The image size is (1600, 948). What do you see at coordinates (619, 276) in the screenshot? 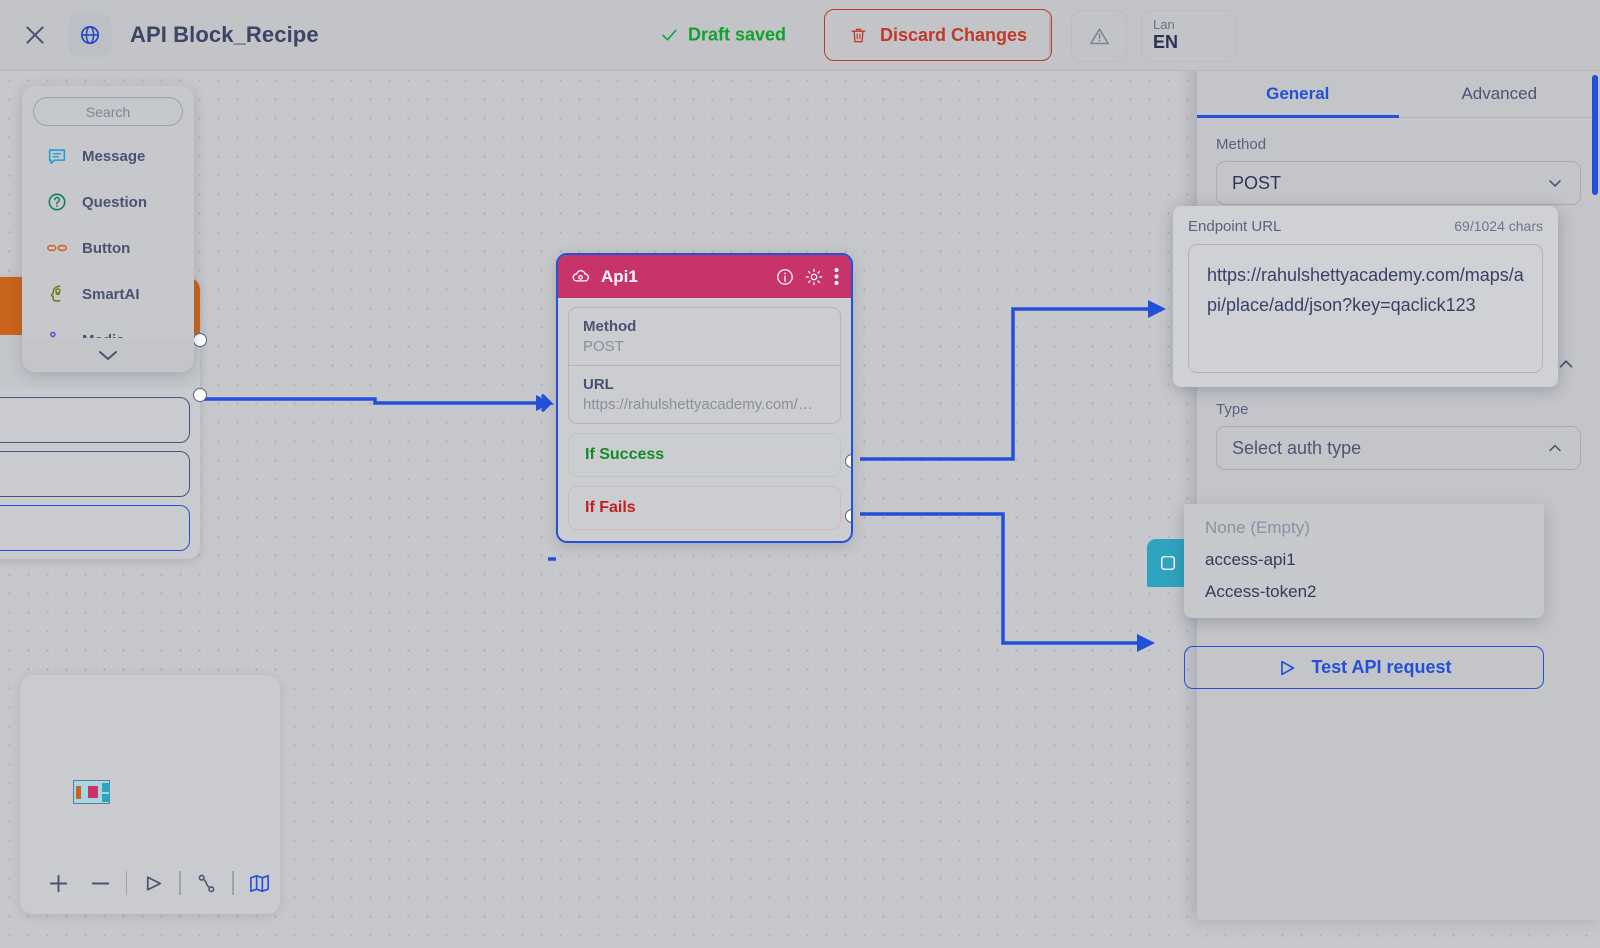
I see `node-api1-title: Api1` at bounding box center [619, 276].